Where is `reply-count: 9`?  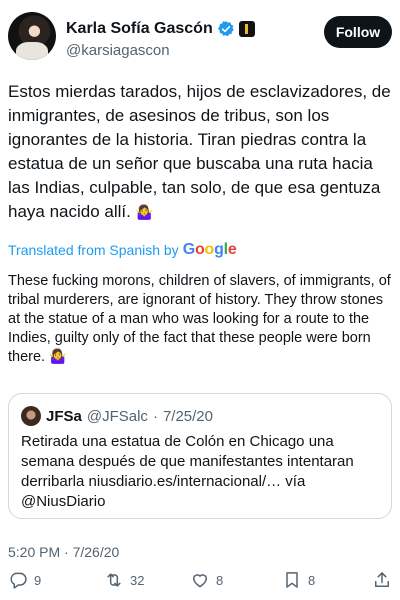
reply-count: 9 is located at coordinates (38, 580).